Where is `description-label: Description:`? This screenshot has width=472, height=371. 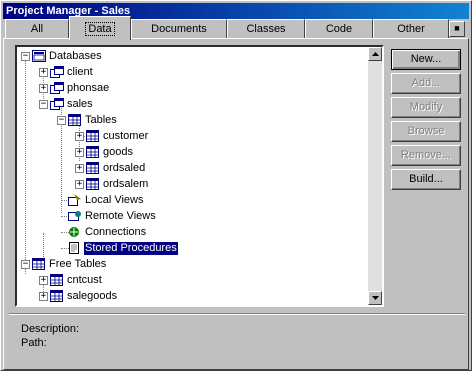
description-label: Description: is located at coordinates (50, 329).